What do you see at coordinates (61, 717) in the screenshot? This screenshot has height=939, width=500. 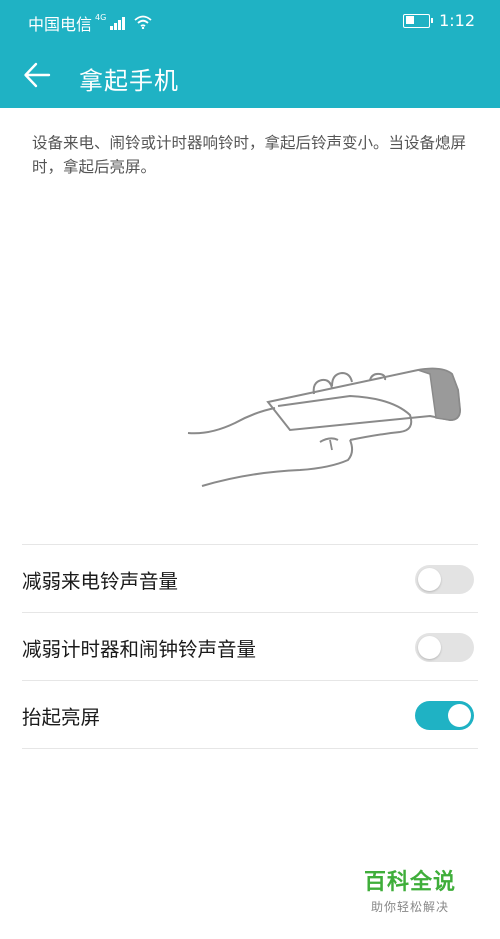 I see `setting-label: 抬起亮屏` at bounding box center [61, 717].